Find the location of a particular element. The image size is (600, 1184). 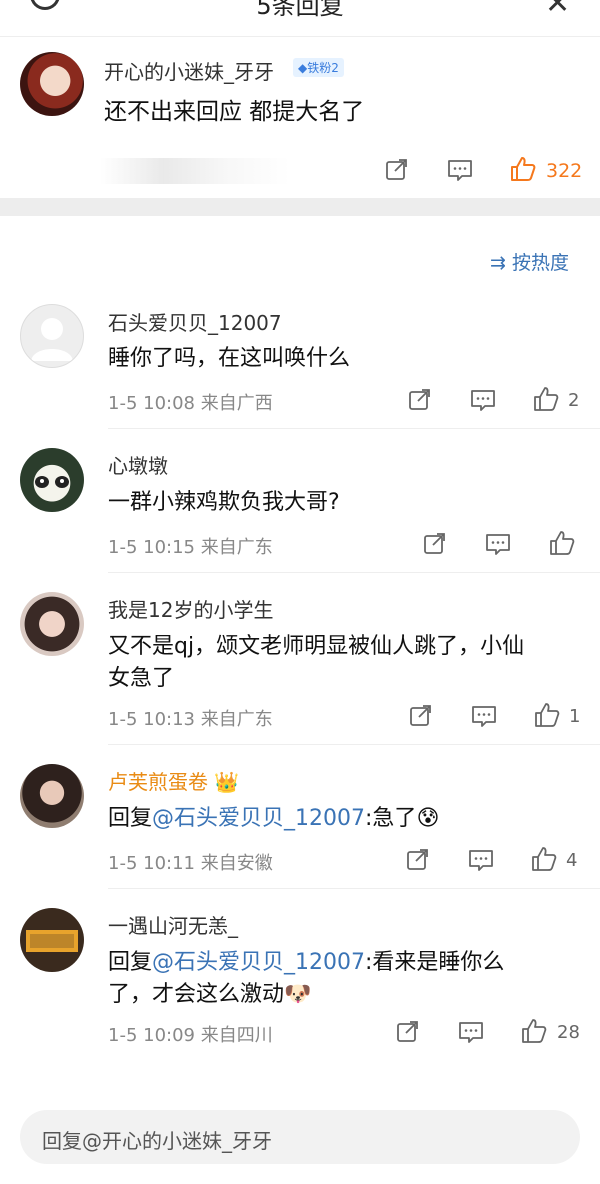

close-icon: ✕ is located at coordinates (557, 10).